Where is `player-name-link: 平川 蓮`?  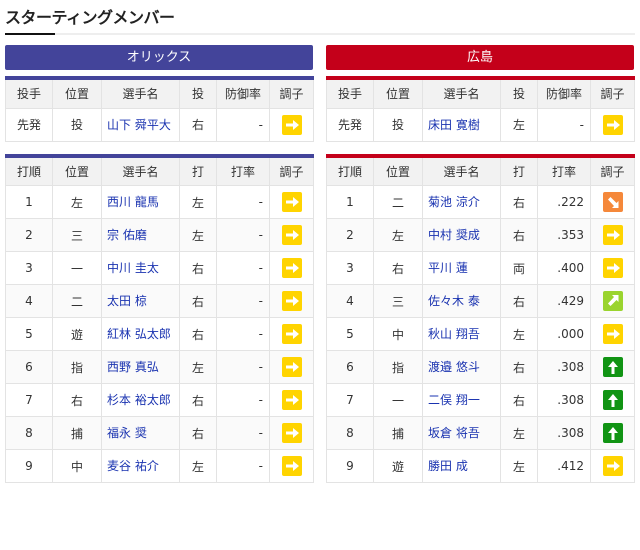
player-name-link: 平川 蓮 is located at coordinates (461, 268).